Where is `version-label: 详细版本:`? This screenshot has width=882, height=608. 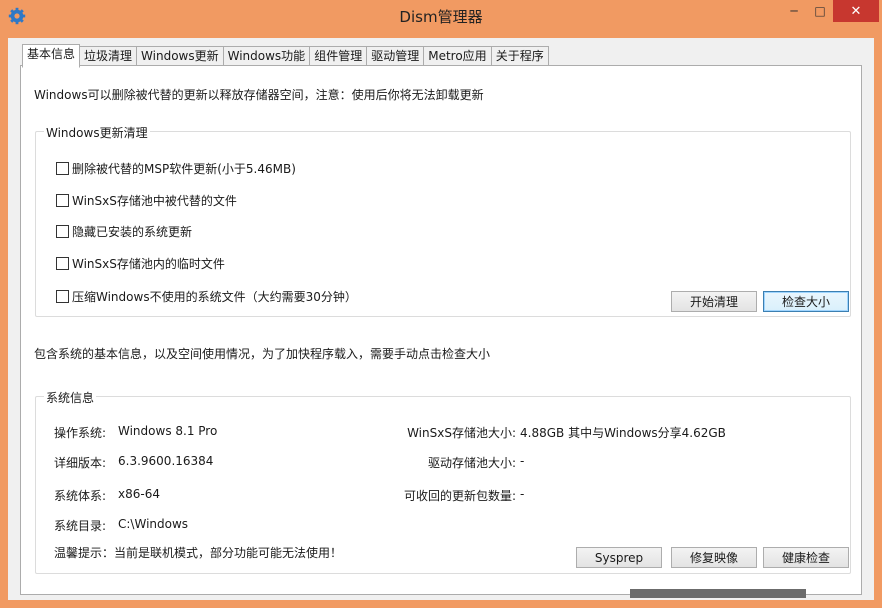 version-label: 详细版本: is located at coordinates (80, 463).